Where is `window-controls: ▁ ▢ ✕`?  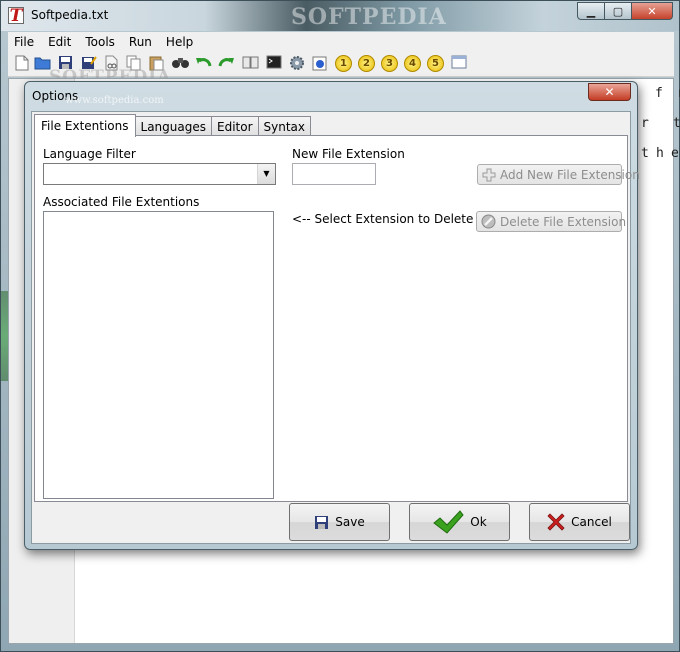 window-controls: ▁ ▢ ✕ is located at coordinates (625, 11).